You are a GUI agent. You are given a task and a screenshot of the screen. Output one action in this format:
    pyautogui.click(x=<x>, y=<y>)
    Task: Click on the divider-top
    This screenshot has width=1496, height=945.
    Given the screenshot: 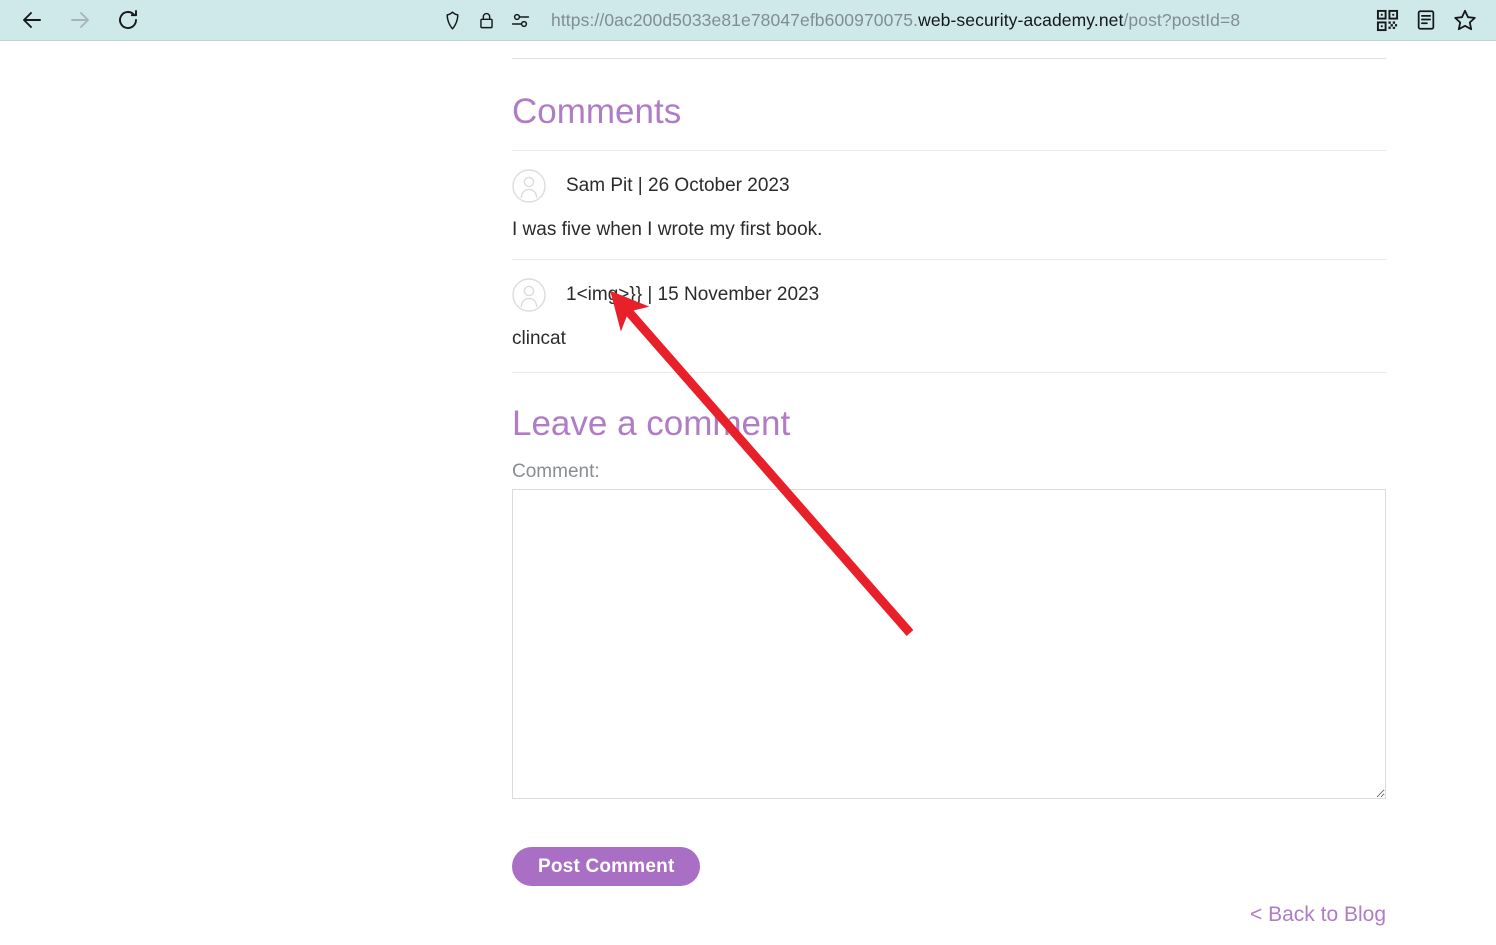 What is the action you would take?
    pyautogui.click(x=949, y=58)
    